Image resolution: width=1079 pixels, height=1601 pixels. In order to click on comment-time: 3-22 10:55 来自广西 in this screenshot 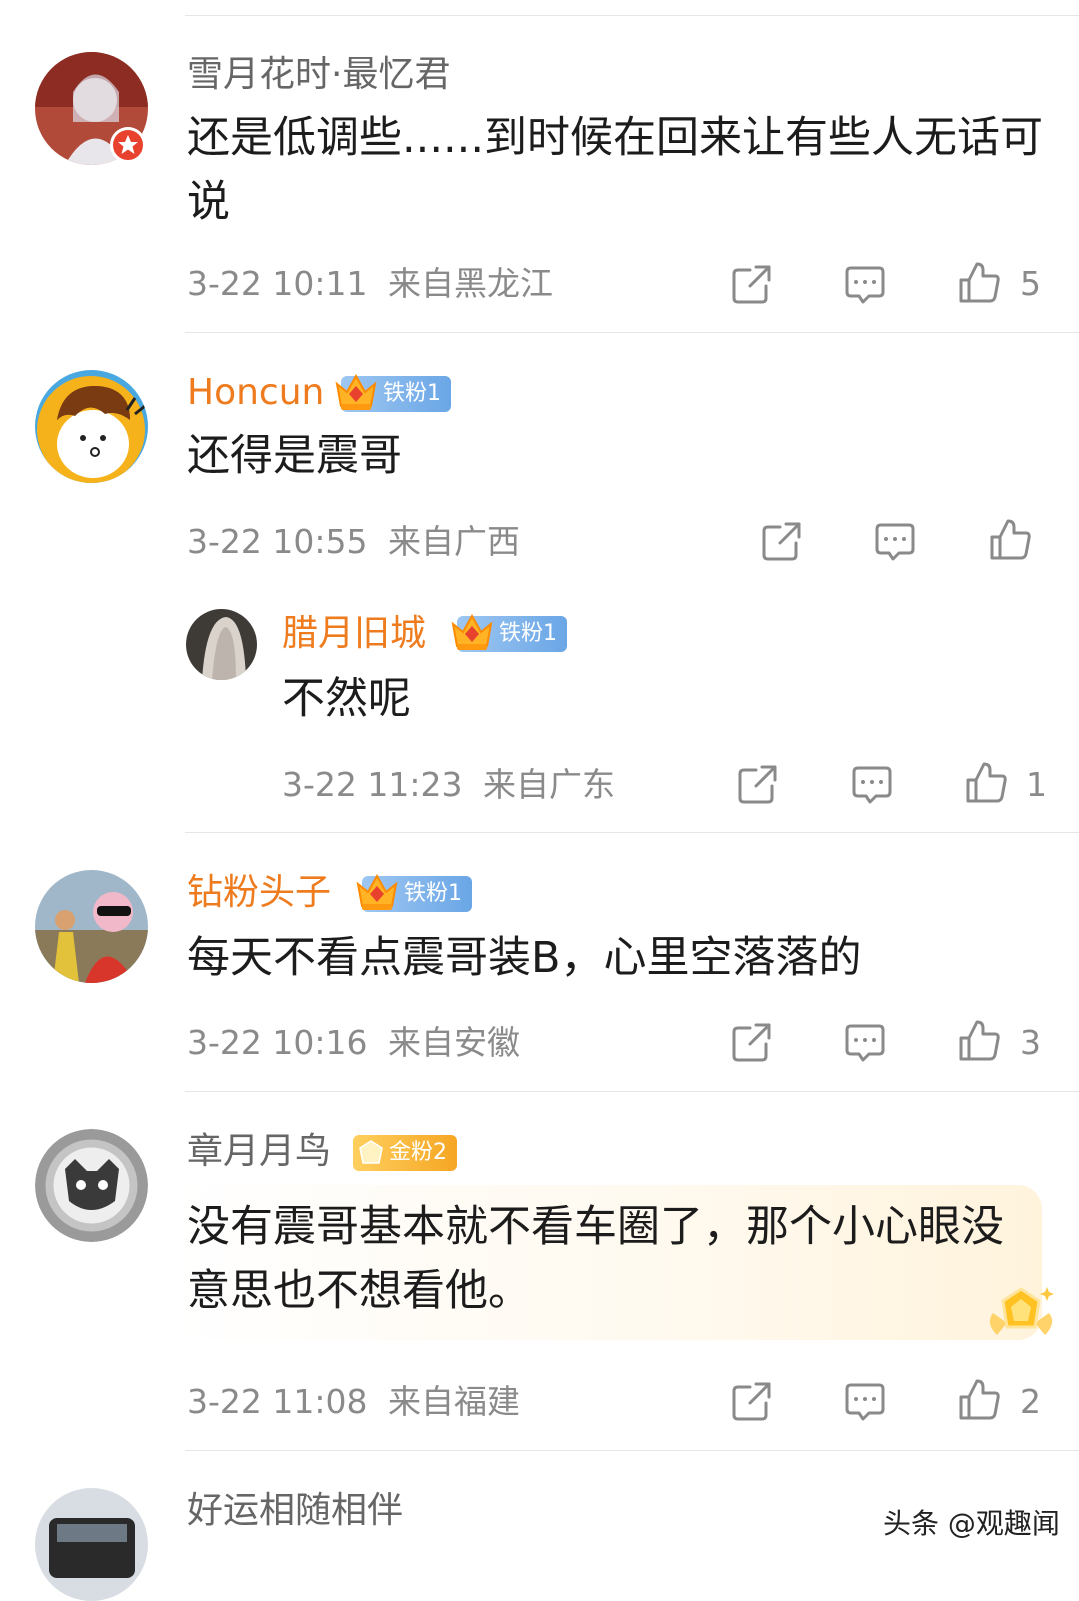, I will do `click(353, 542)`.